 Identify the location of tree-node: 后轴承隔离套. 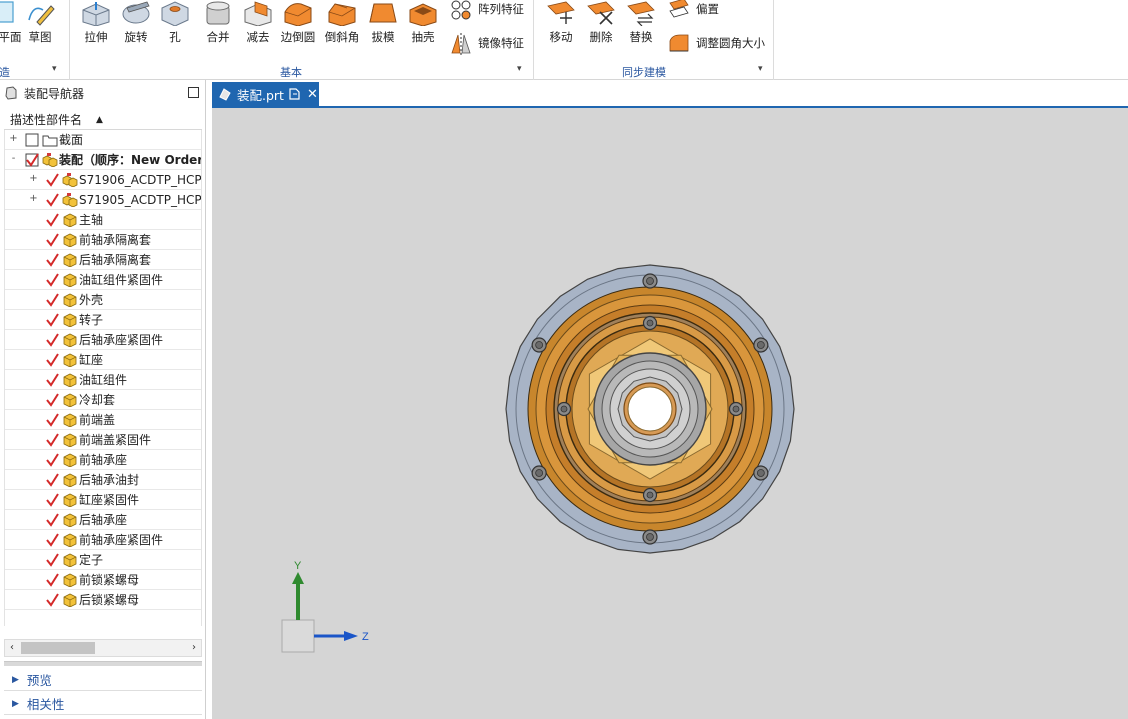
(103, 260).